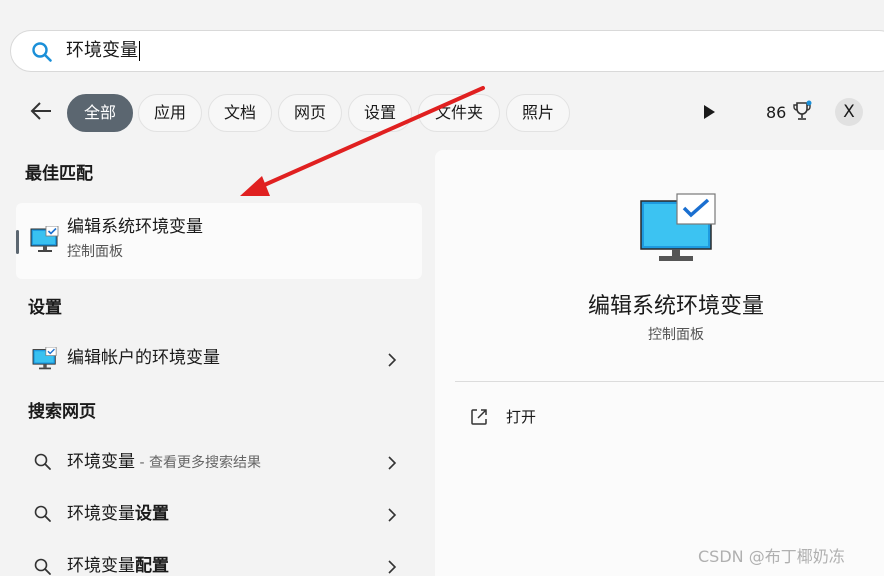  I want to click on detail-divider, so click(669, 381).